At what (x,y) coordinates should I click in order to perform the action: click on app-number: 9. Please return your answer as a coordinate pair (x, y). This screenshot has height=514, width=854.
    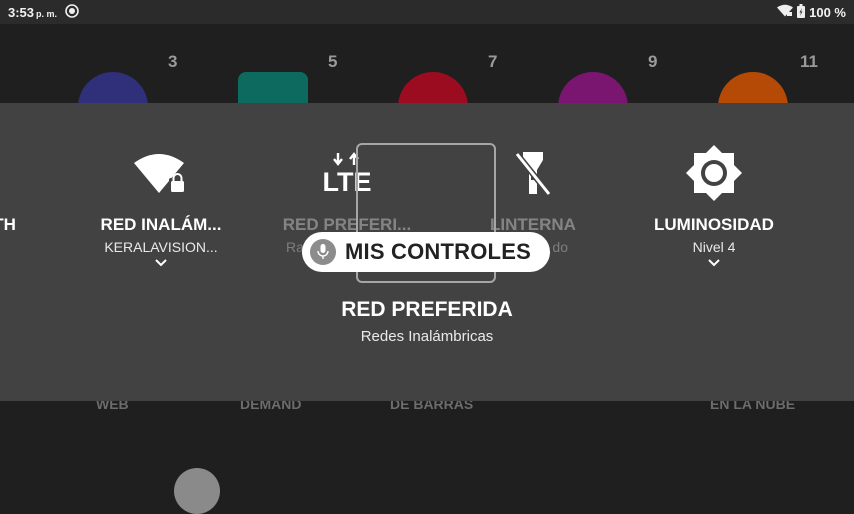
    Looking at the image, I should click on (653, 61).